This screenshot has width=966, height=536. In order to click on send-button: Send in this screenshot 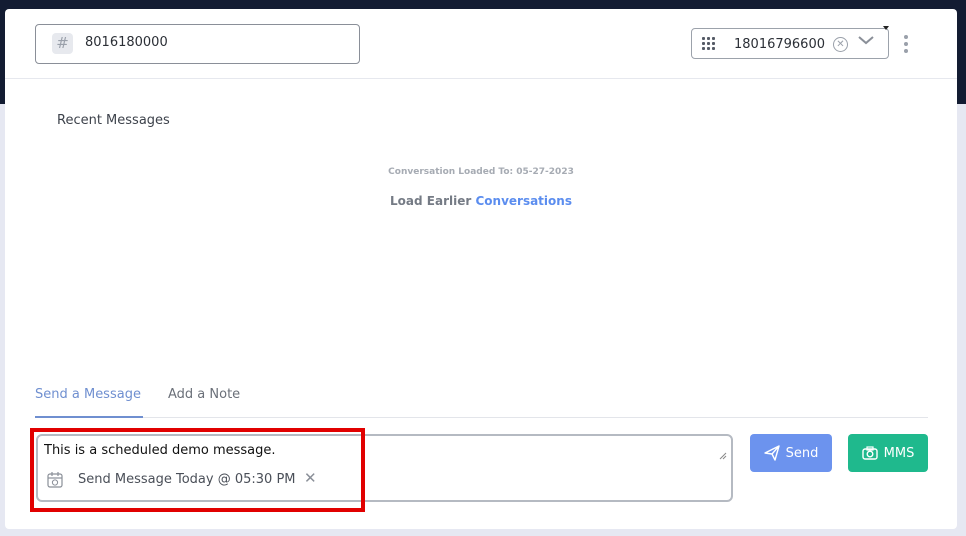, I will do `click(791, 453)`.